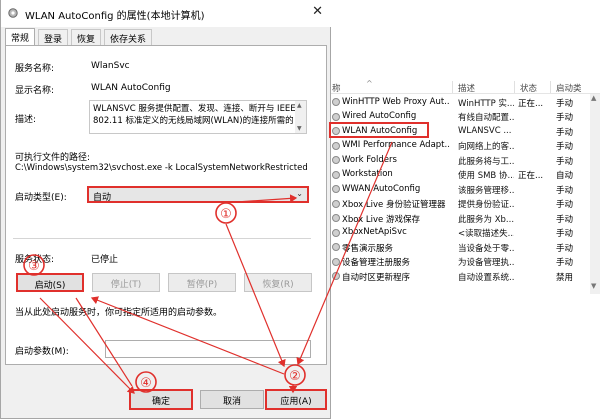 This screenshot has height=419, width=600. I want to click on column-header-startup: 启动类, so click(569, 88).